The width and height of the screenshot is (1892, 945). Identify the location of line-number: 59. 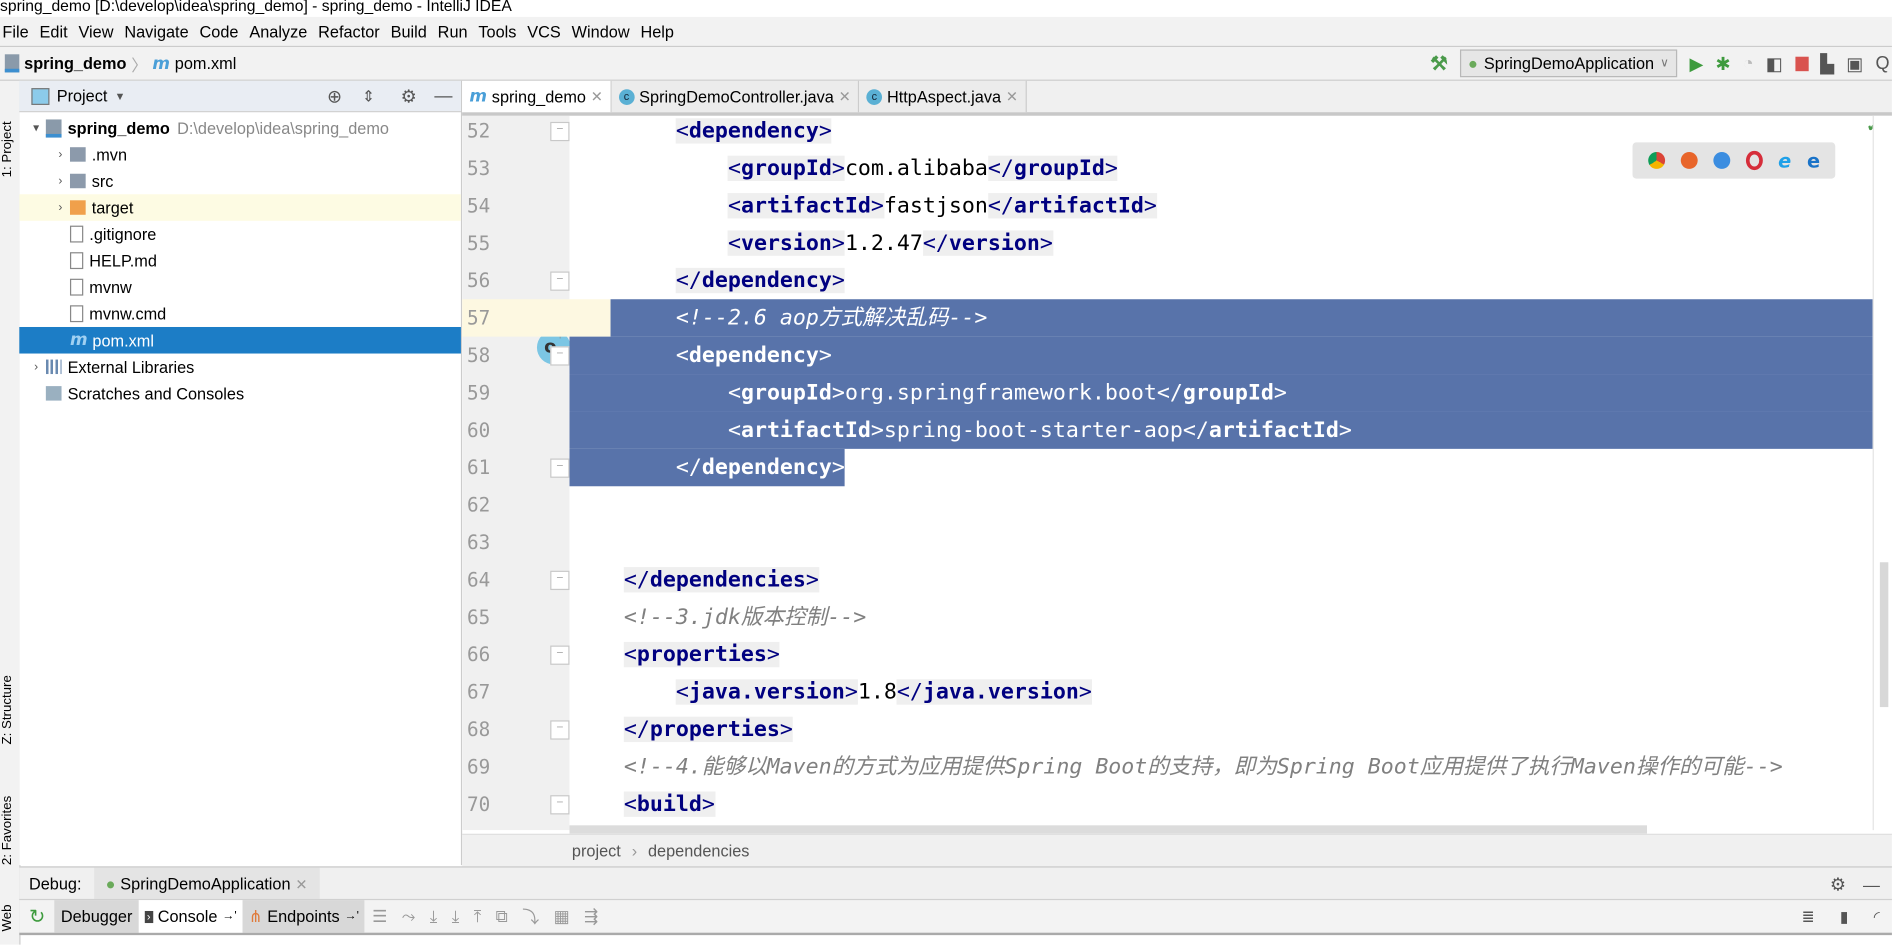
(491, 392).